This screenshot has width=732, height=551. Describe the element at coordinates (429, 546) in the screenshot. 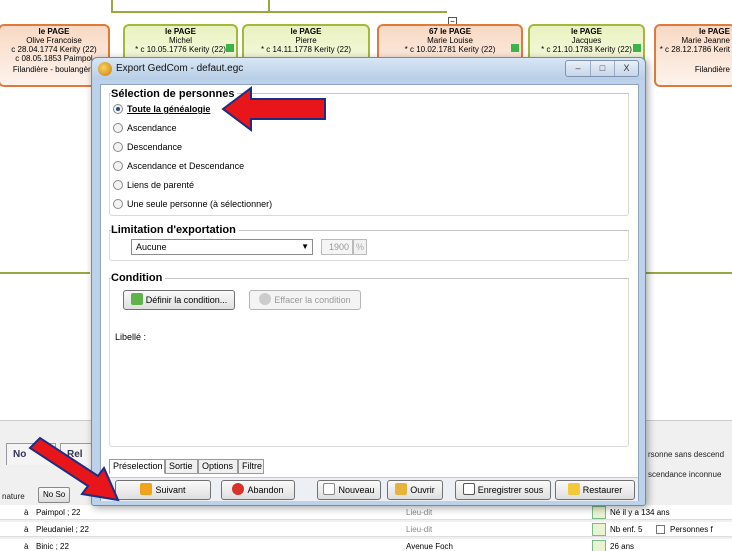

I see `row-type: Avenue Foch` at that location.